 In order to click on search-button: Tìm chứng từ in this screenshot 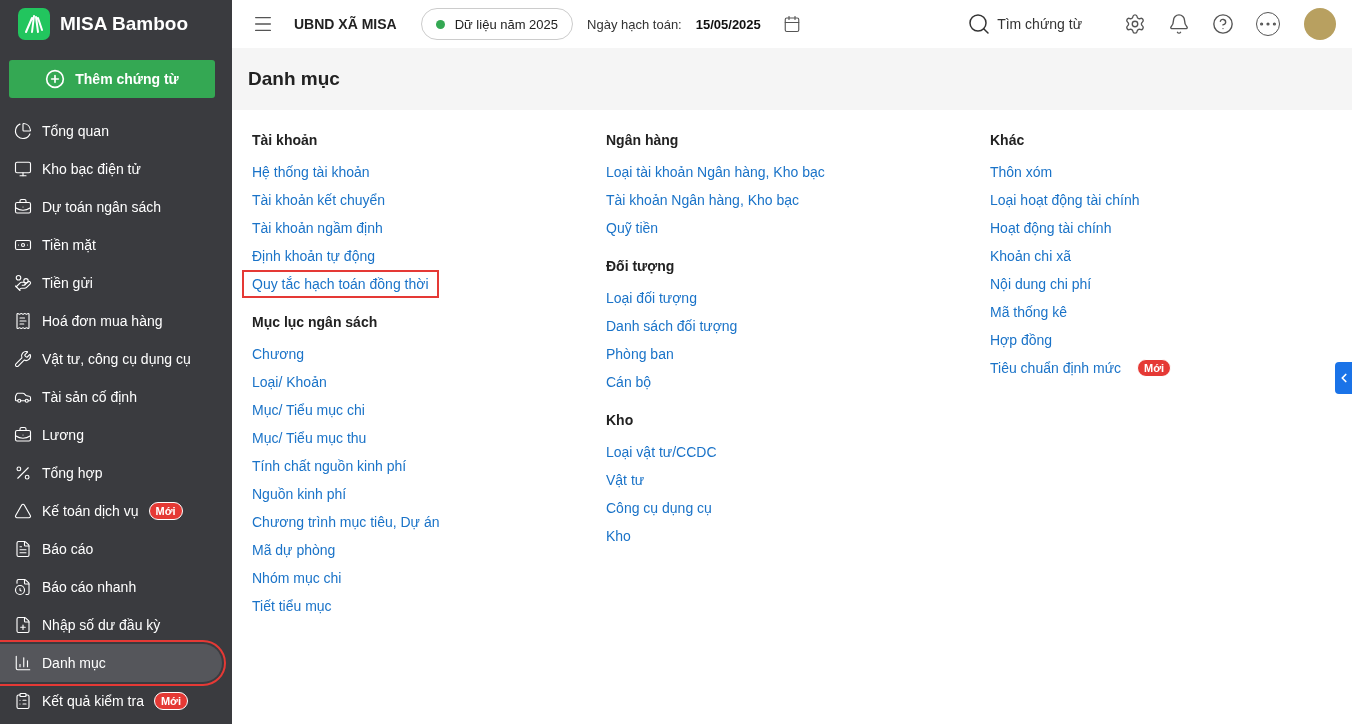, I will do `click(1024, 24)`.